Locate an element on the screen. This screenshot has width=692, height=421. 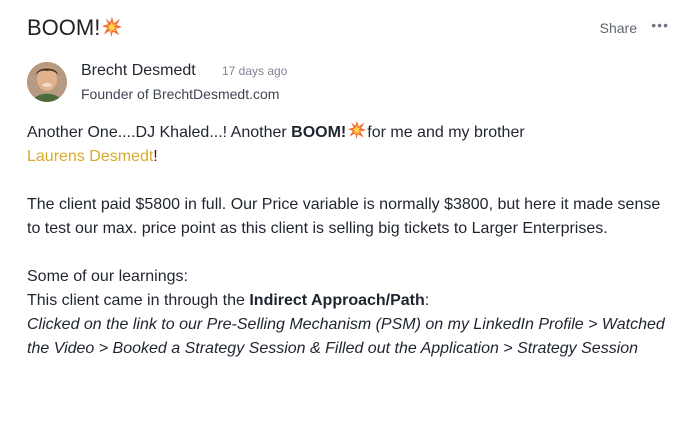
author-role: Founder of BrechtDesmedt.com is located at coordinates (180, 94).